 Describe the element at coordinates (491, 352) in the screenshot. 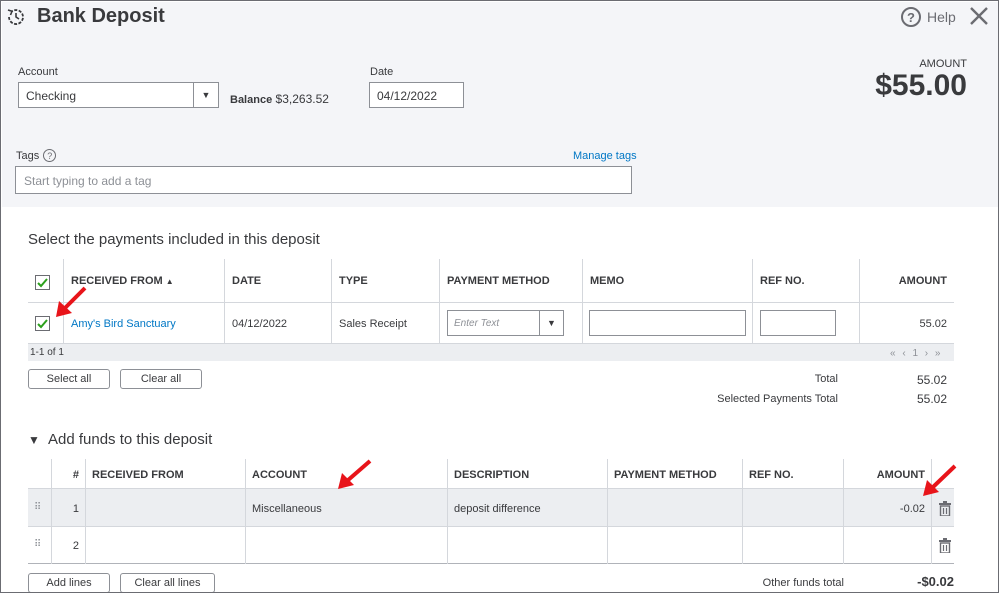

I see `payments-footer-bar` at that location.